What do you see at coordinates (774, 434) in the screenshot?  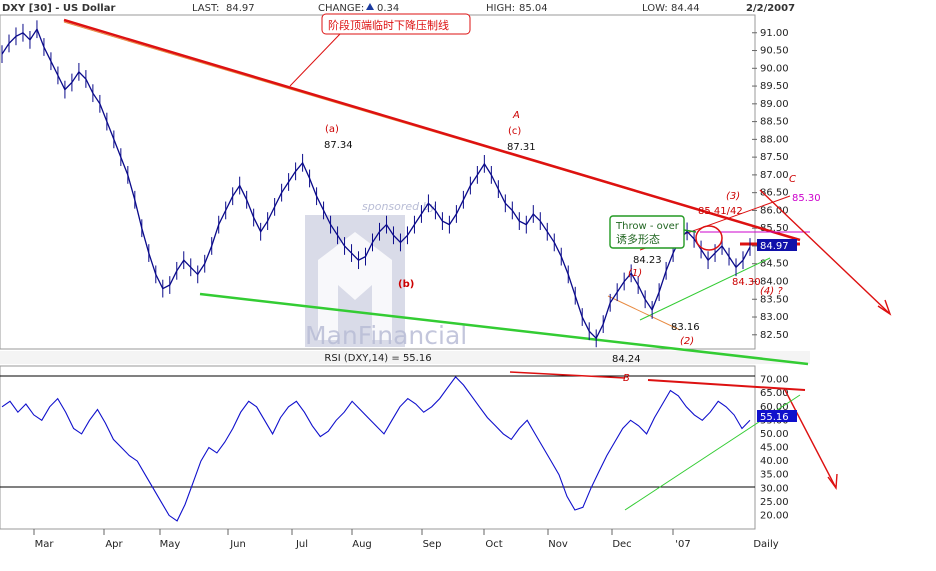 I see `rsi-y-tick-label: 50.00` at bounding box center [774, 434].